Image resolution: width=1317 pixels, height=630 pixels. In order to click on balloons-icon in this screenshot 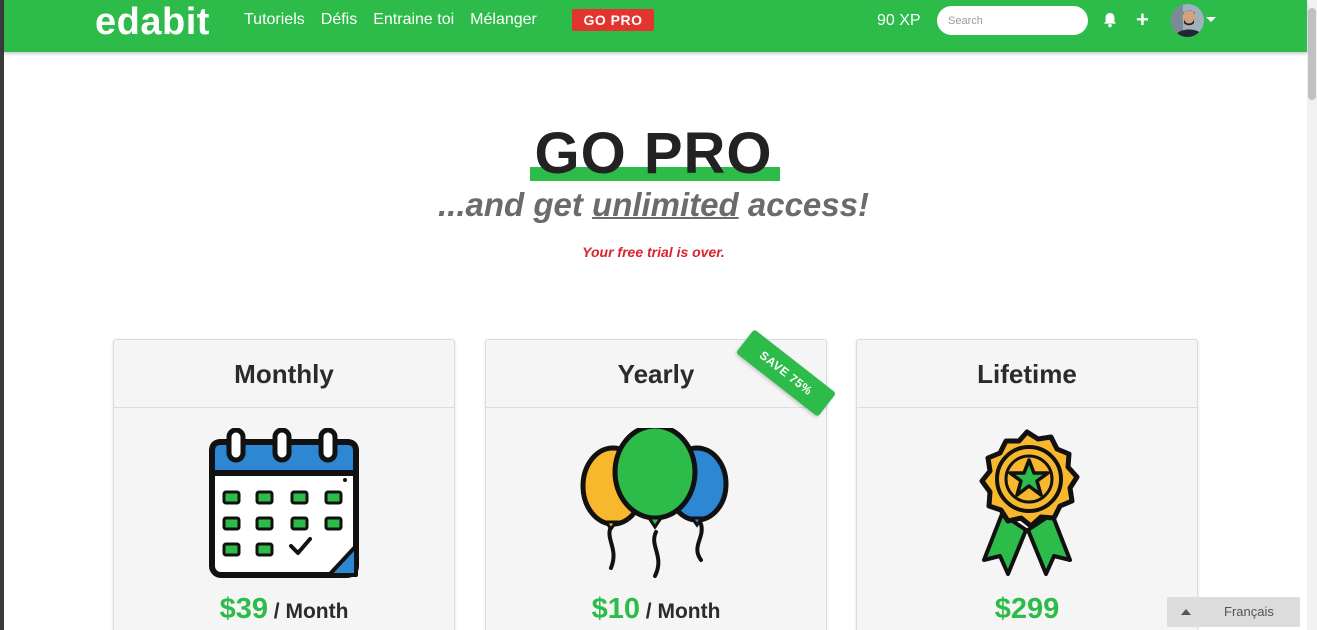, I will do `click(656, 504)`.